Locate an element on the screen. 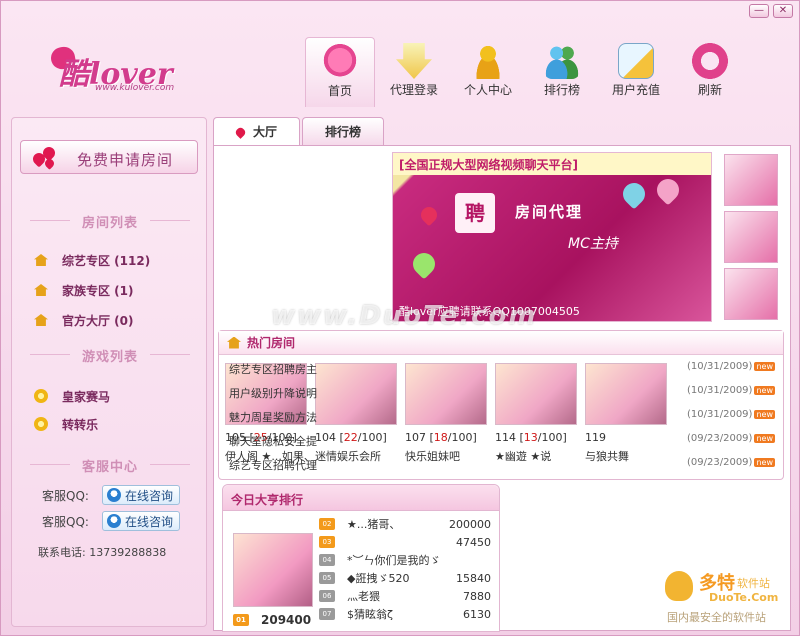 The image size is (800, 636). room-name: 快乐姐妹吧 is located at coordinates (432, 456).